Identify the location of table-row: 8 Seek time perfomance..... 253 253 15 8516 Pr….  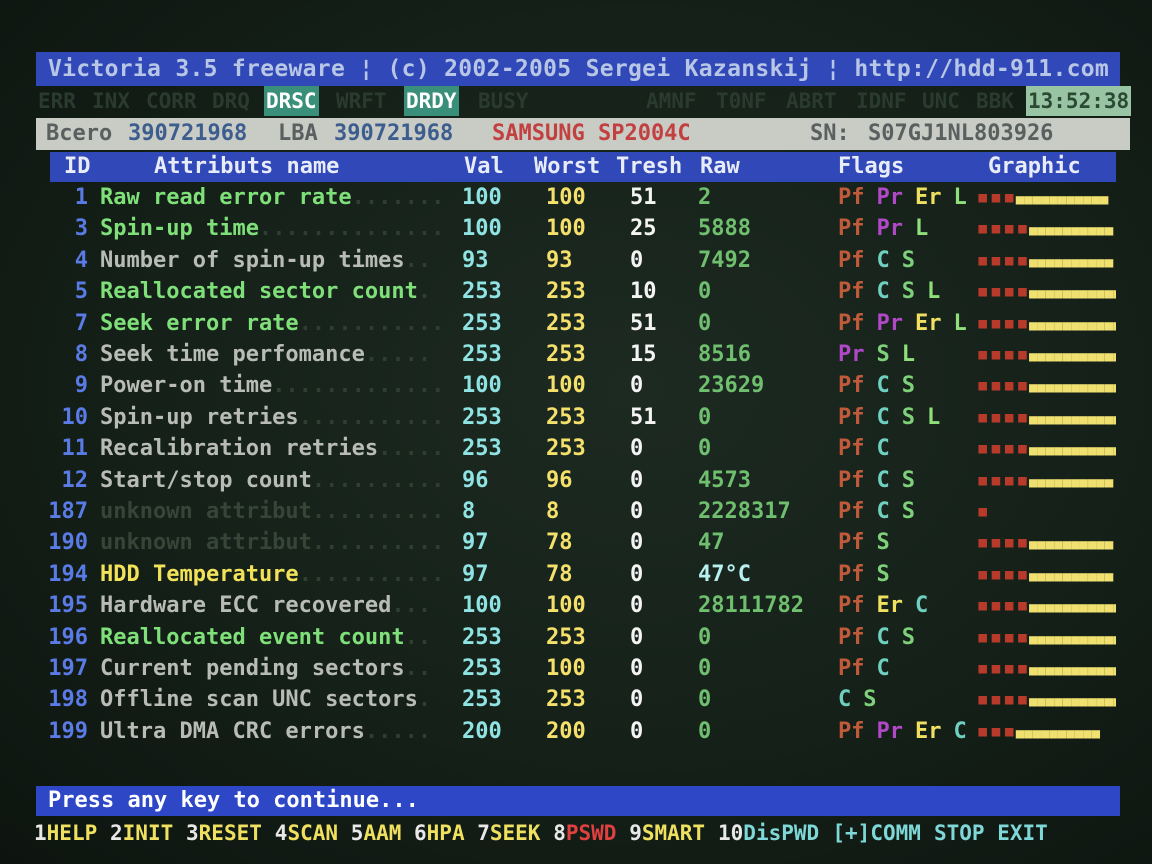
(576, 355).